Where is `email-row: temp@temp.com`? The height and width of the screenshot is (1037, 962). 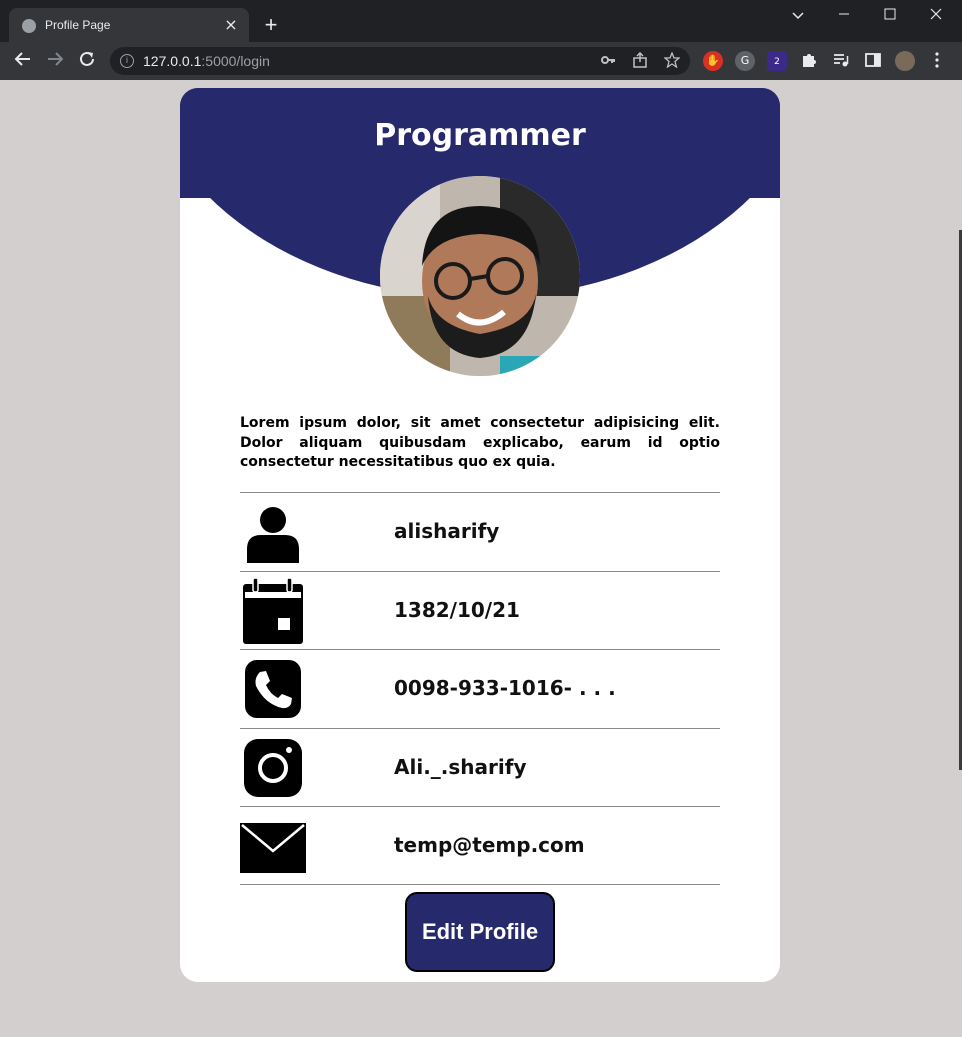 email-row: temp@temp.com is located at coordinates (480, 845).